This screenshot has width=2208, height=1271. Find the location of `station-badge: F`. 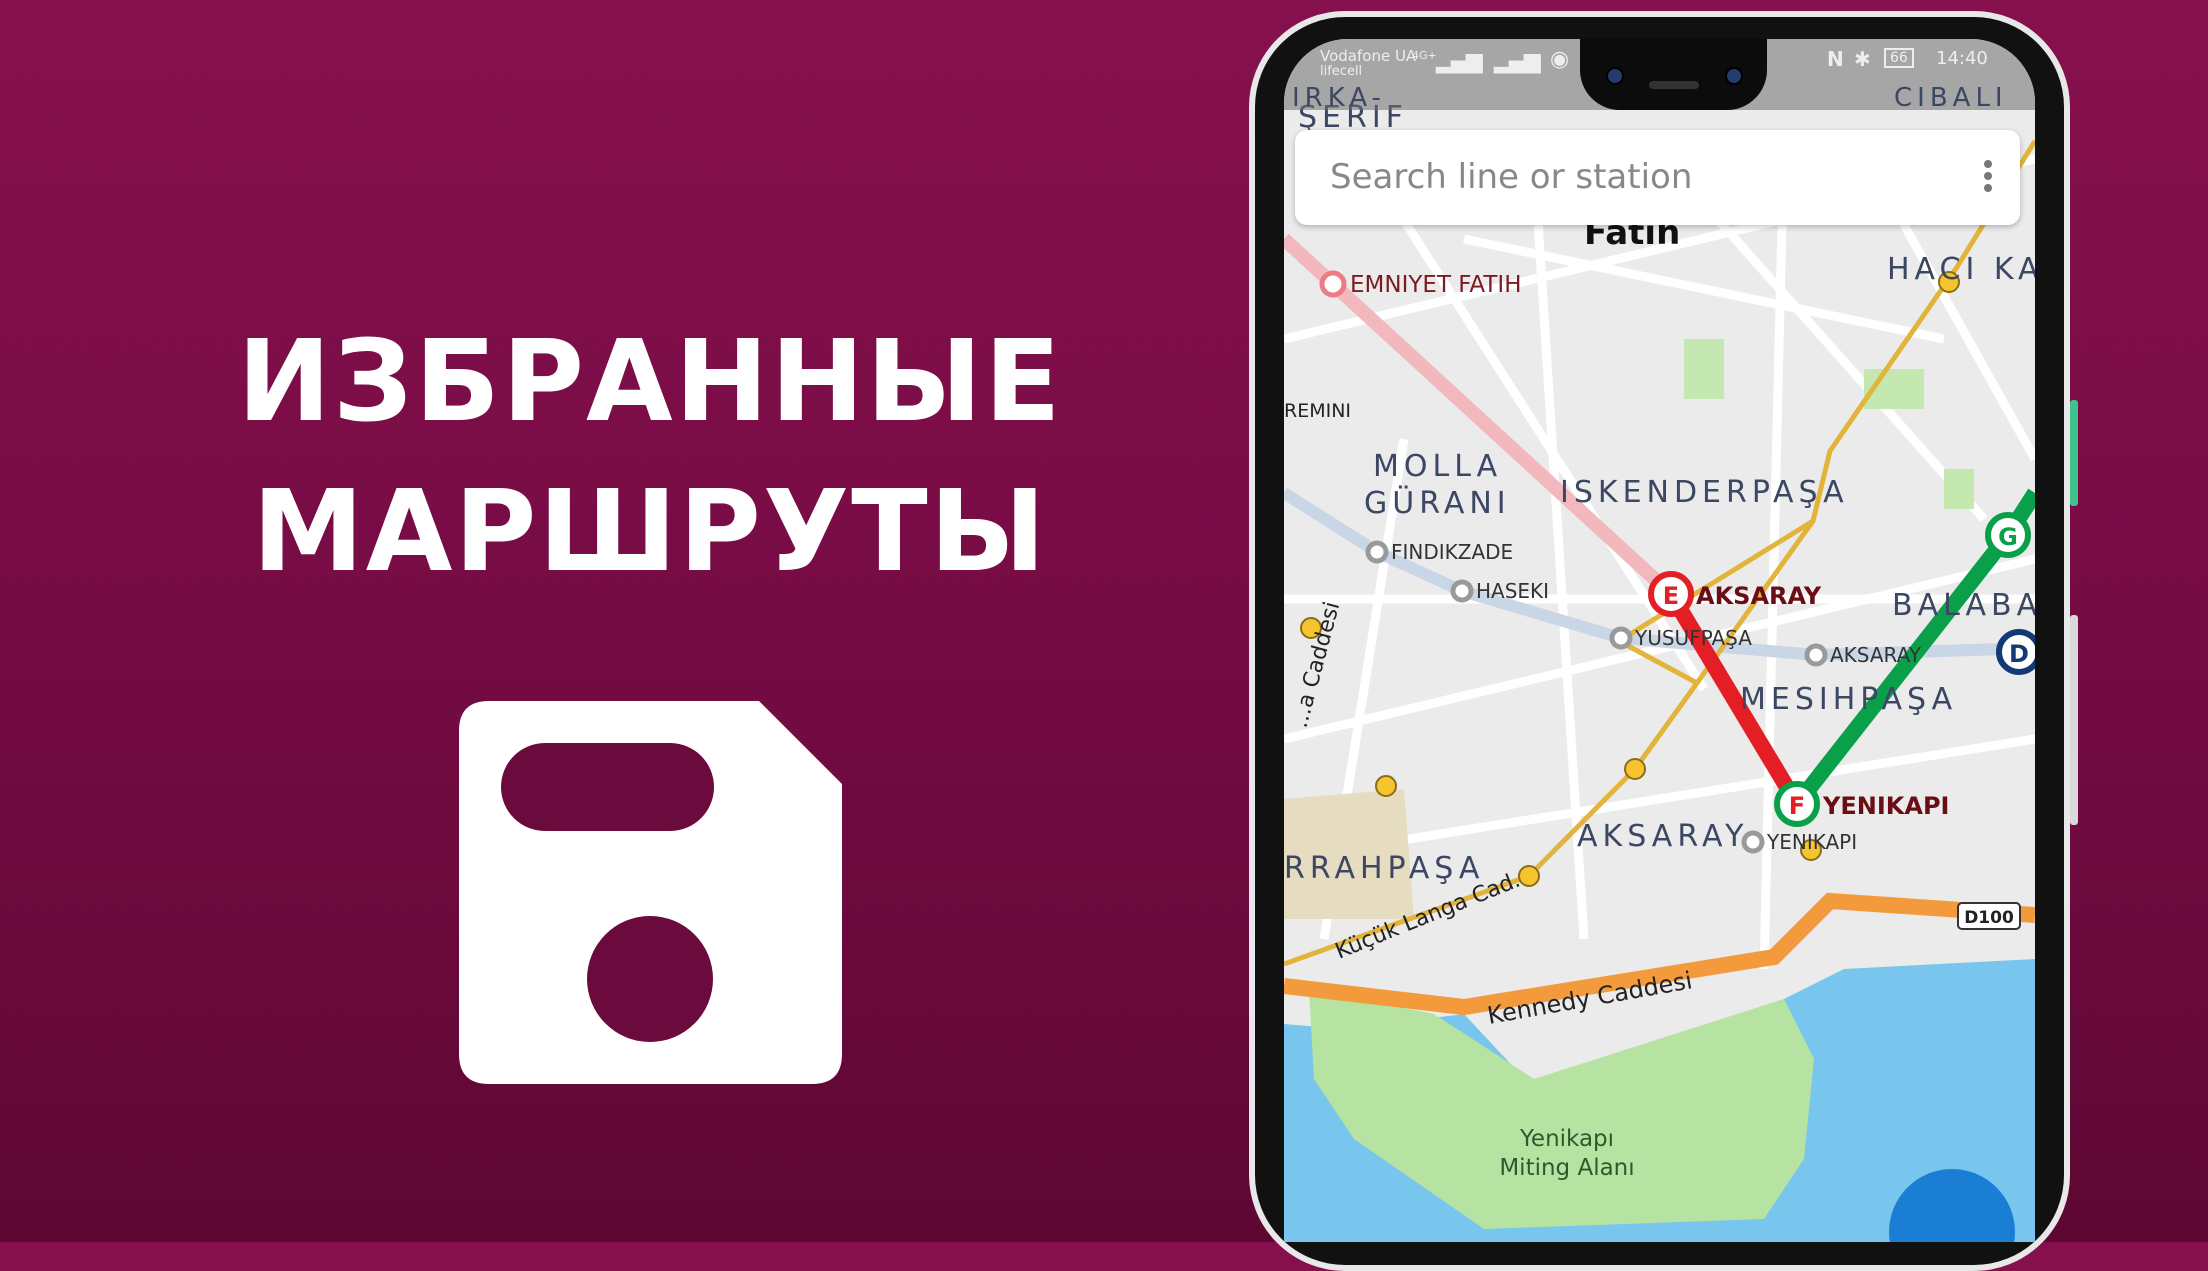

station-badge: F is located at coordinates (1797, 806).